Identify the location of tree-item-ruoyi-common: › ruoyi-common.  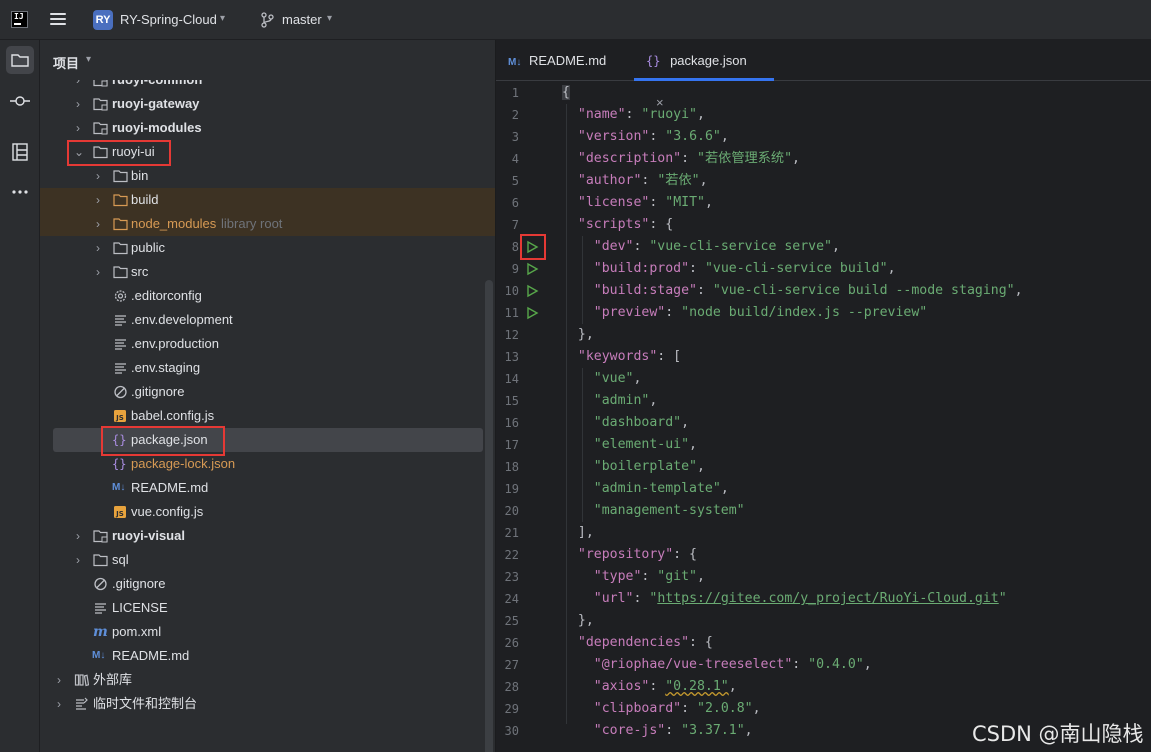
(267, 86).